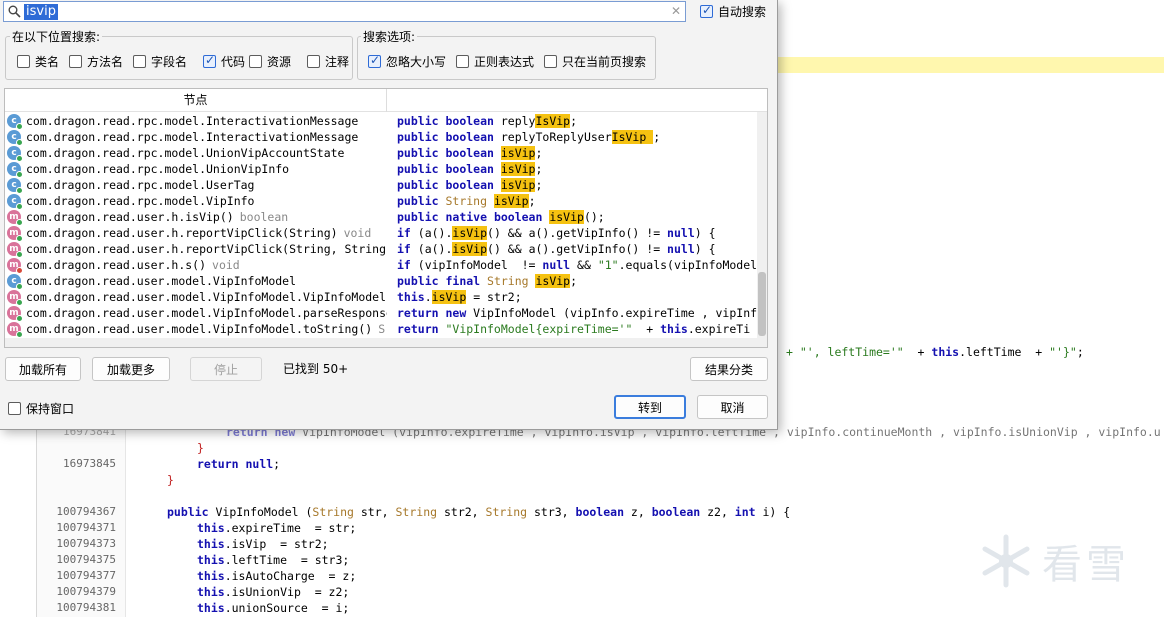 Image resolution: width=1164 pixels, height=617 pixels. What do you see at coordinates (86, 575) in the screenshot?
I see `line-number: 100794377` at bounding box center [86, 575].